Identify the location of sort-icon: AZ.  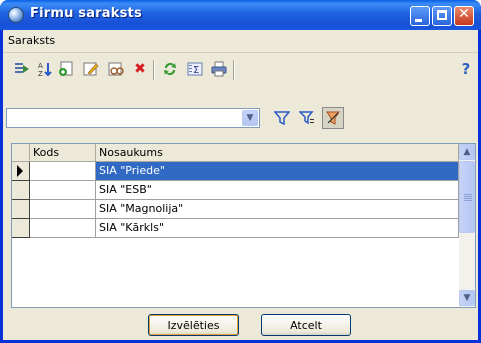
(46, 69).